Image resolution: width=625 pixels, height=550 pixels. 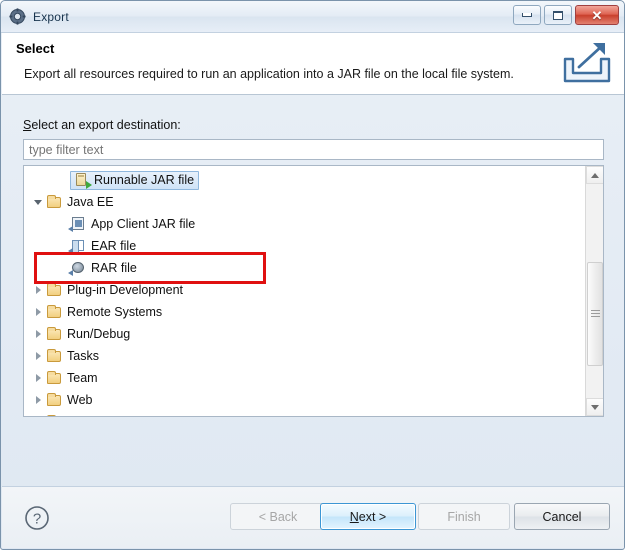 What do you see at coordinates (312, 17) in the screenshot?
I see `title-bar: Export ✕` at bounding box center [312, 17].